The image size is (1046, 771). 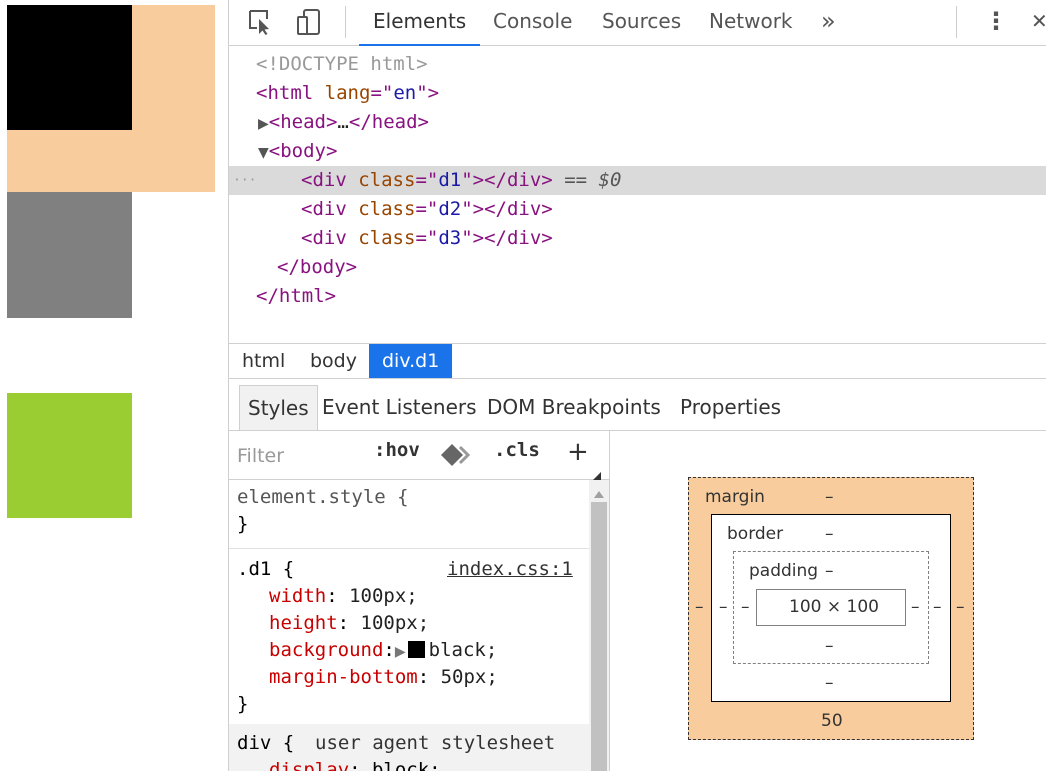 I want to click on dom-line-d2: <div class="d2"></div>, so click(x=637, y=209).